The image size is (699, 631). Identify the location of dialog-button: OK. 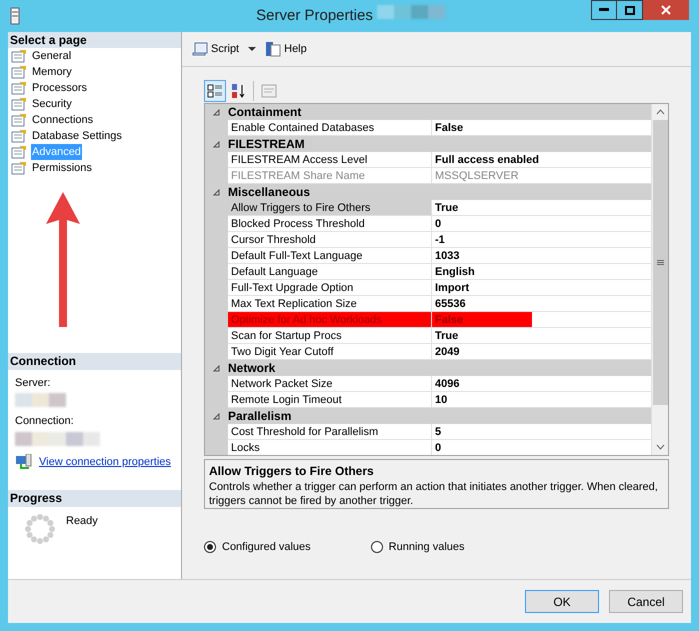
(562, 601).